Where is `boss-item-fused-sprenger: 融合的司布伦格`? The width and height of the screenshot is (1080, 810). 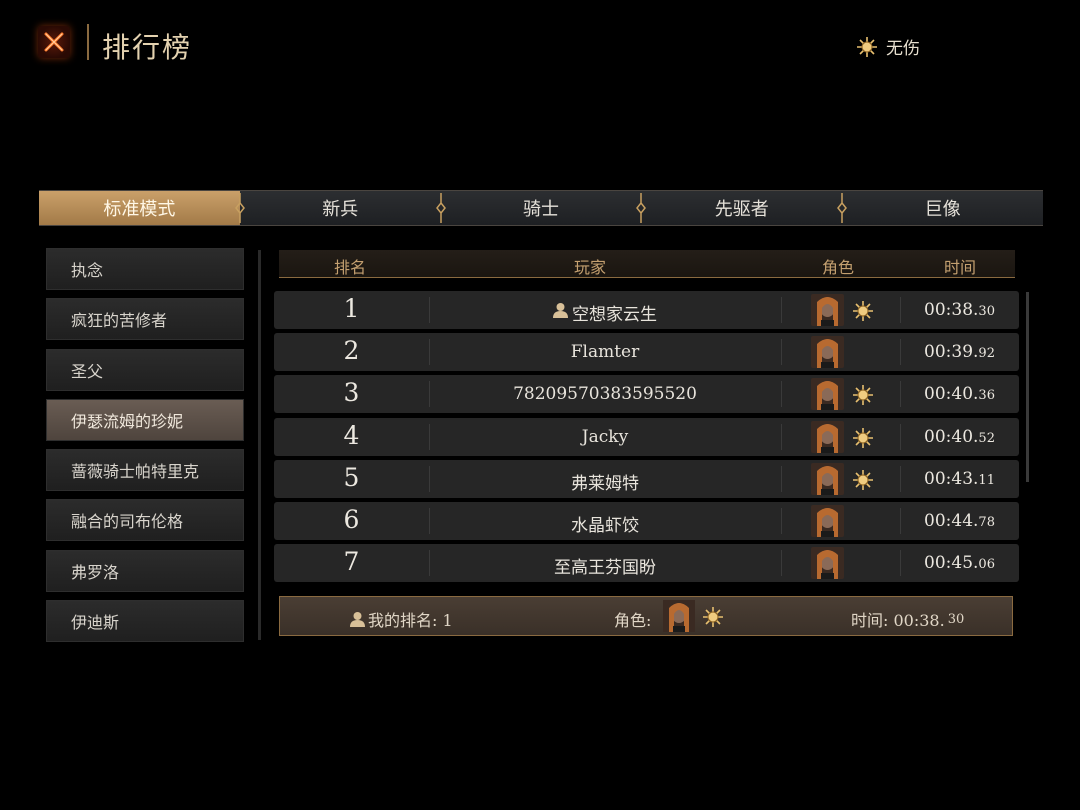 boss-item-fused-sprenger: 融合的司布伦格 is located at coordinates (145, 520).